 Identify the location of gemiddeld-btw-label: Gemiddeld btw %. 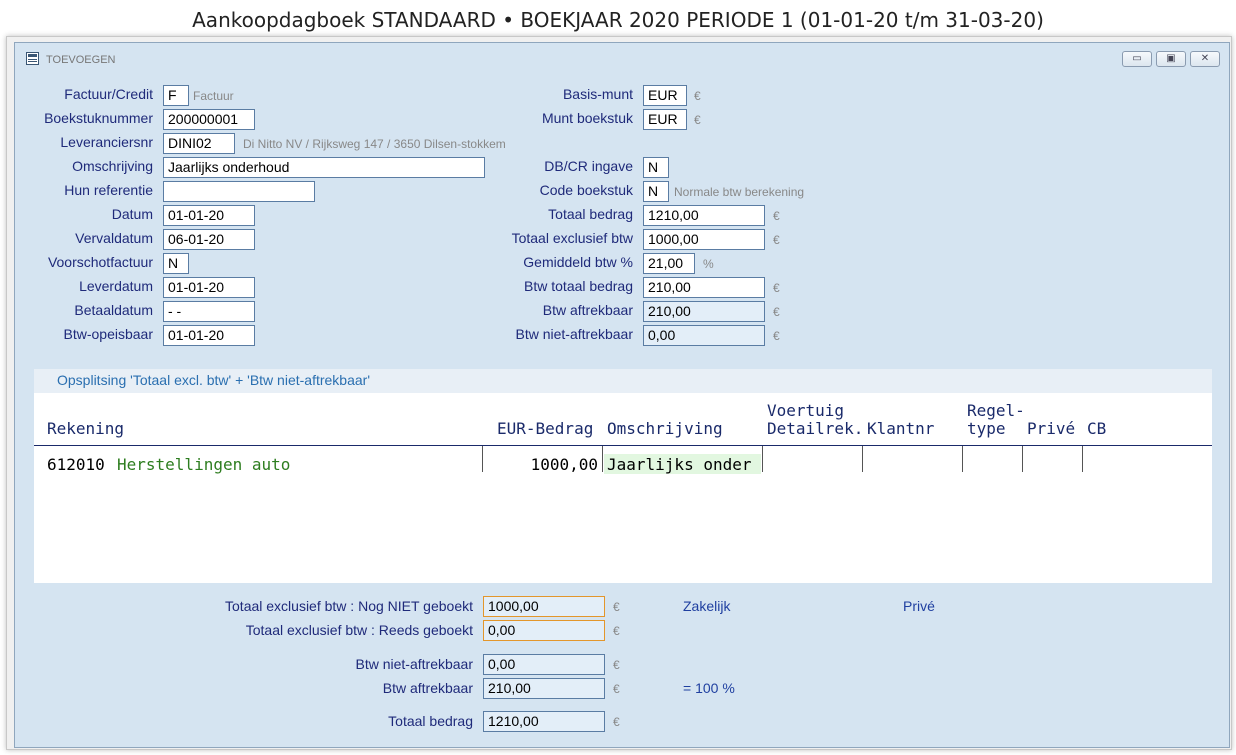
(578, 262).